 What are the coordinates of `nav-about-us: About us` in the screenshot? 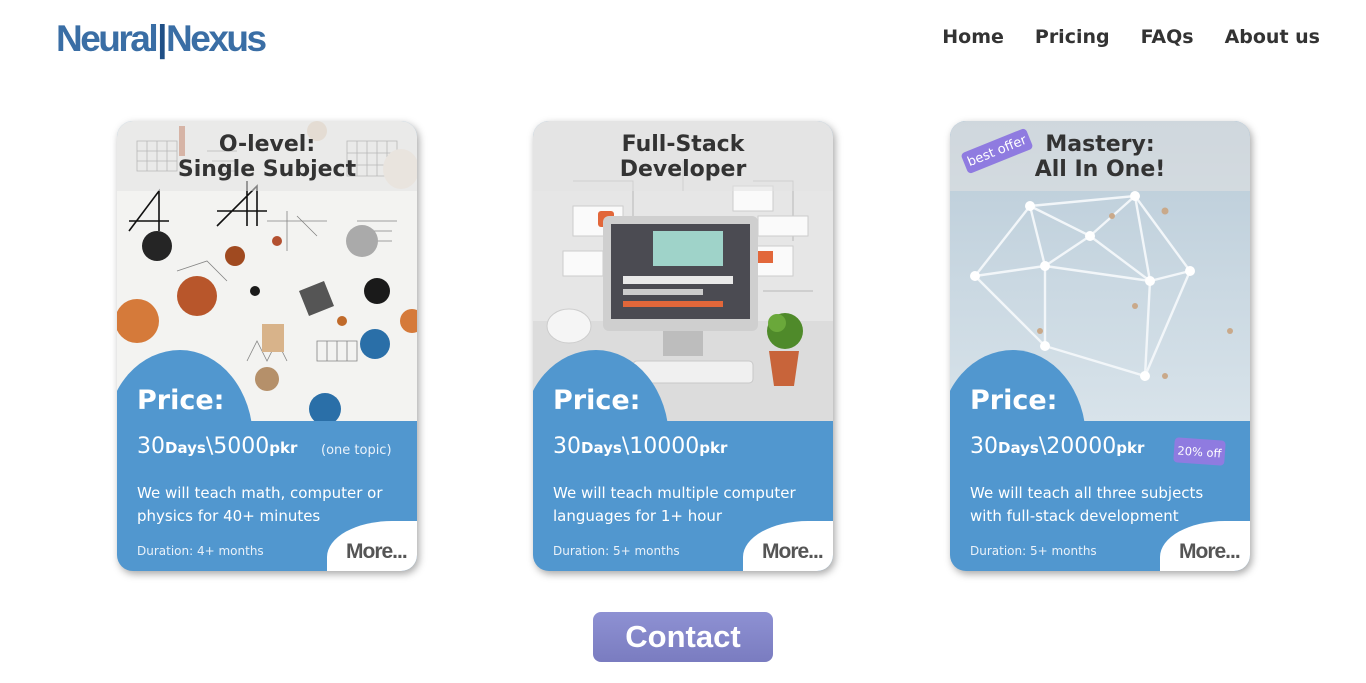 It's located at (1272, 37).